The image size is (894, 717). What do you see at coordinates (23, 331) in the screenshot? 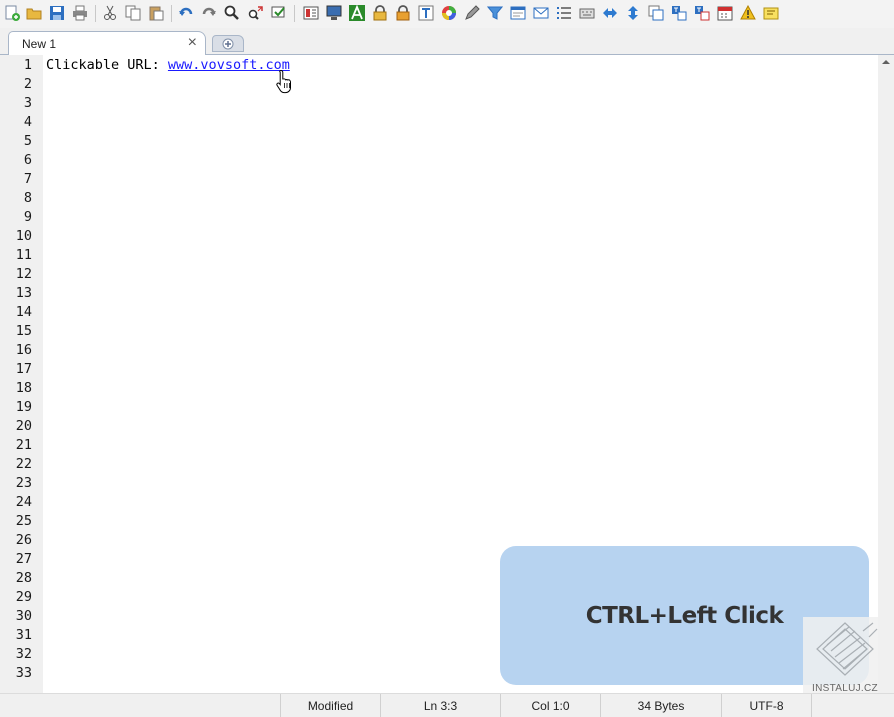
I see `line-number: 15` at bounding box center [23, 331].